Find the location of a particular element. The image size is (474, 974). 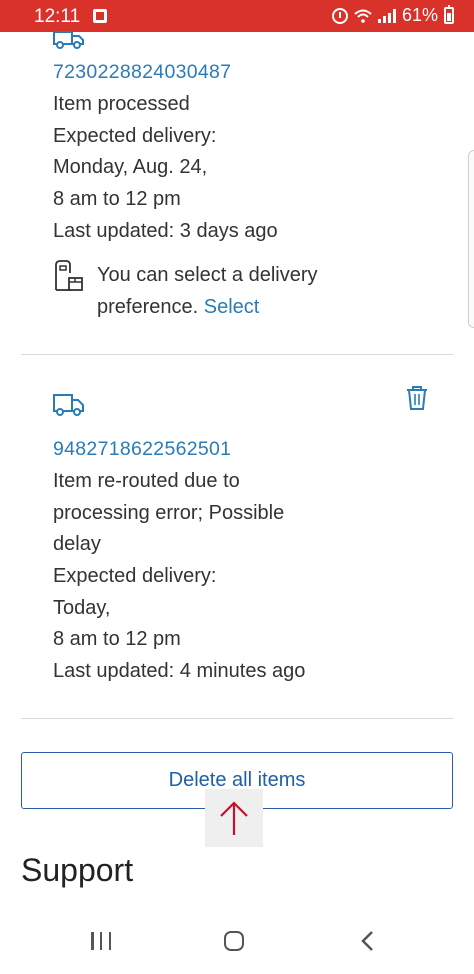

package-status: Item processed is located at coordinates (121, 104).